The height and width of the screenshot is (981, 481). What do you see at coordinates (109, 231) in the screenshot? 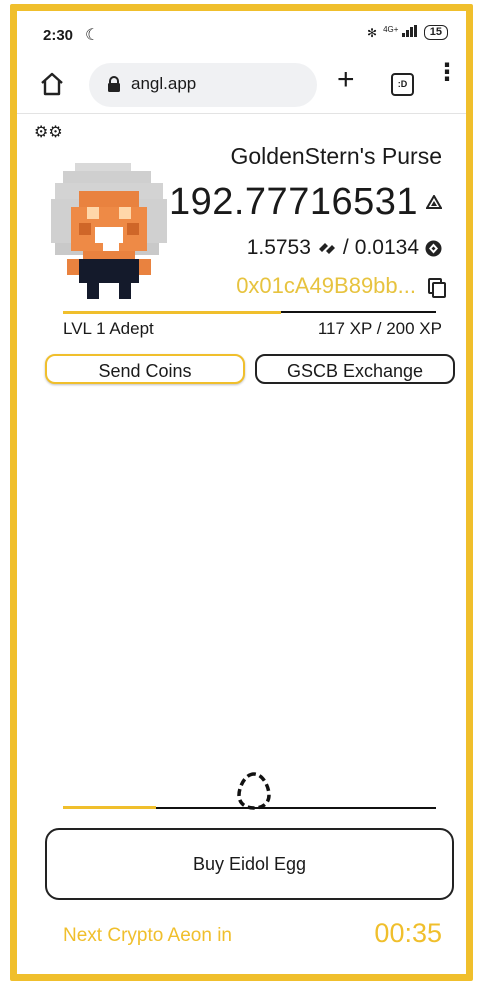
I see `pixel-avatar` at bounding box center [109, 231].